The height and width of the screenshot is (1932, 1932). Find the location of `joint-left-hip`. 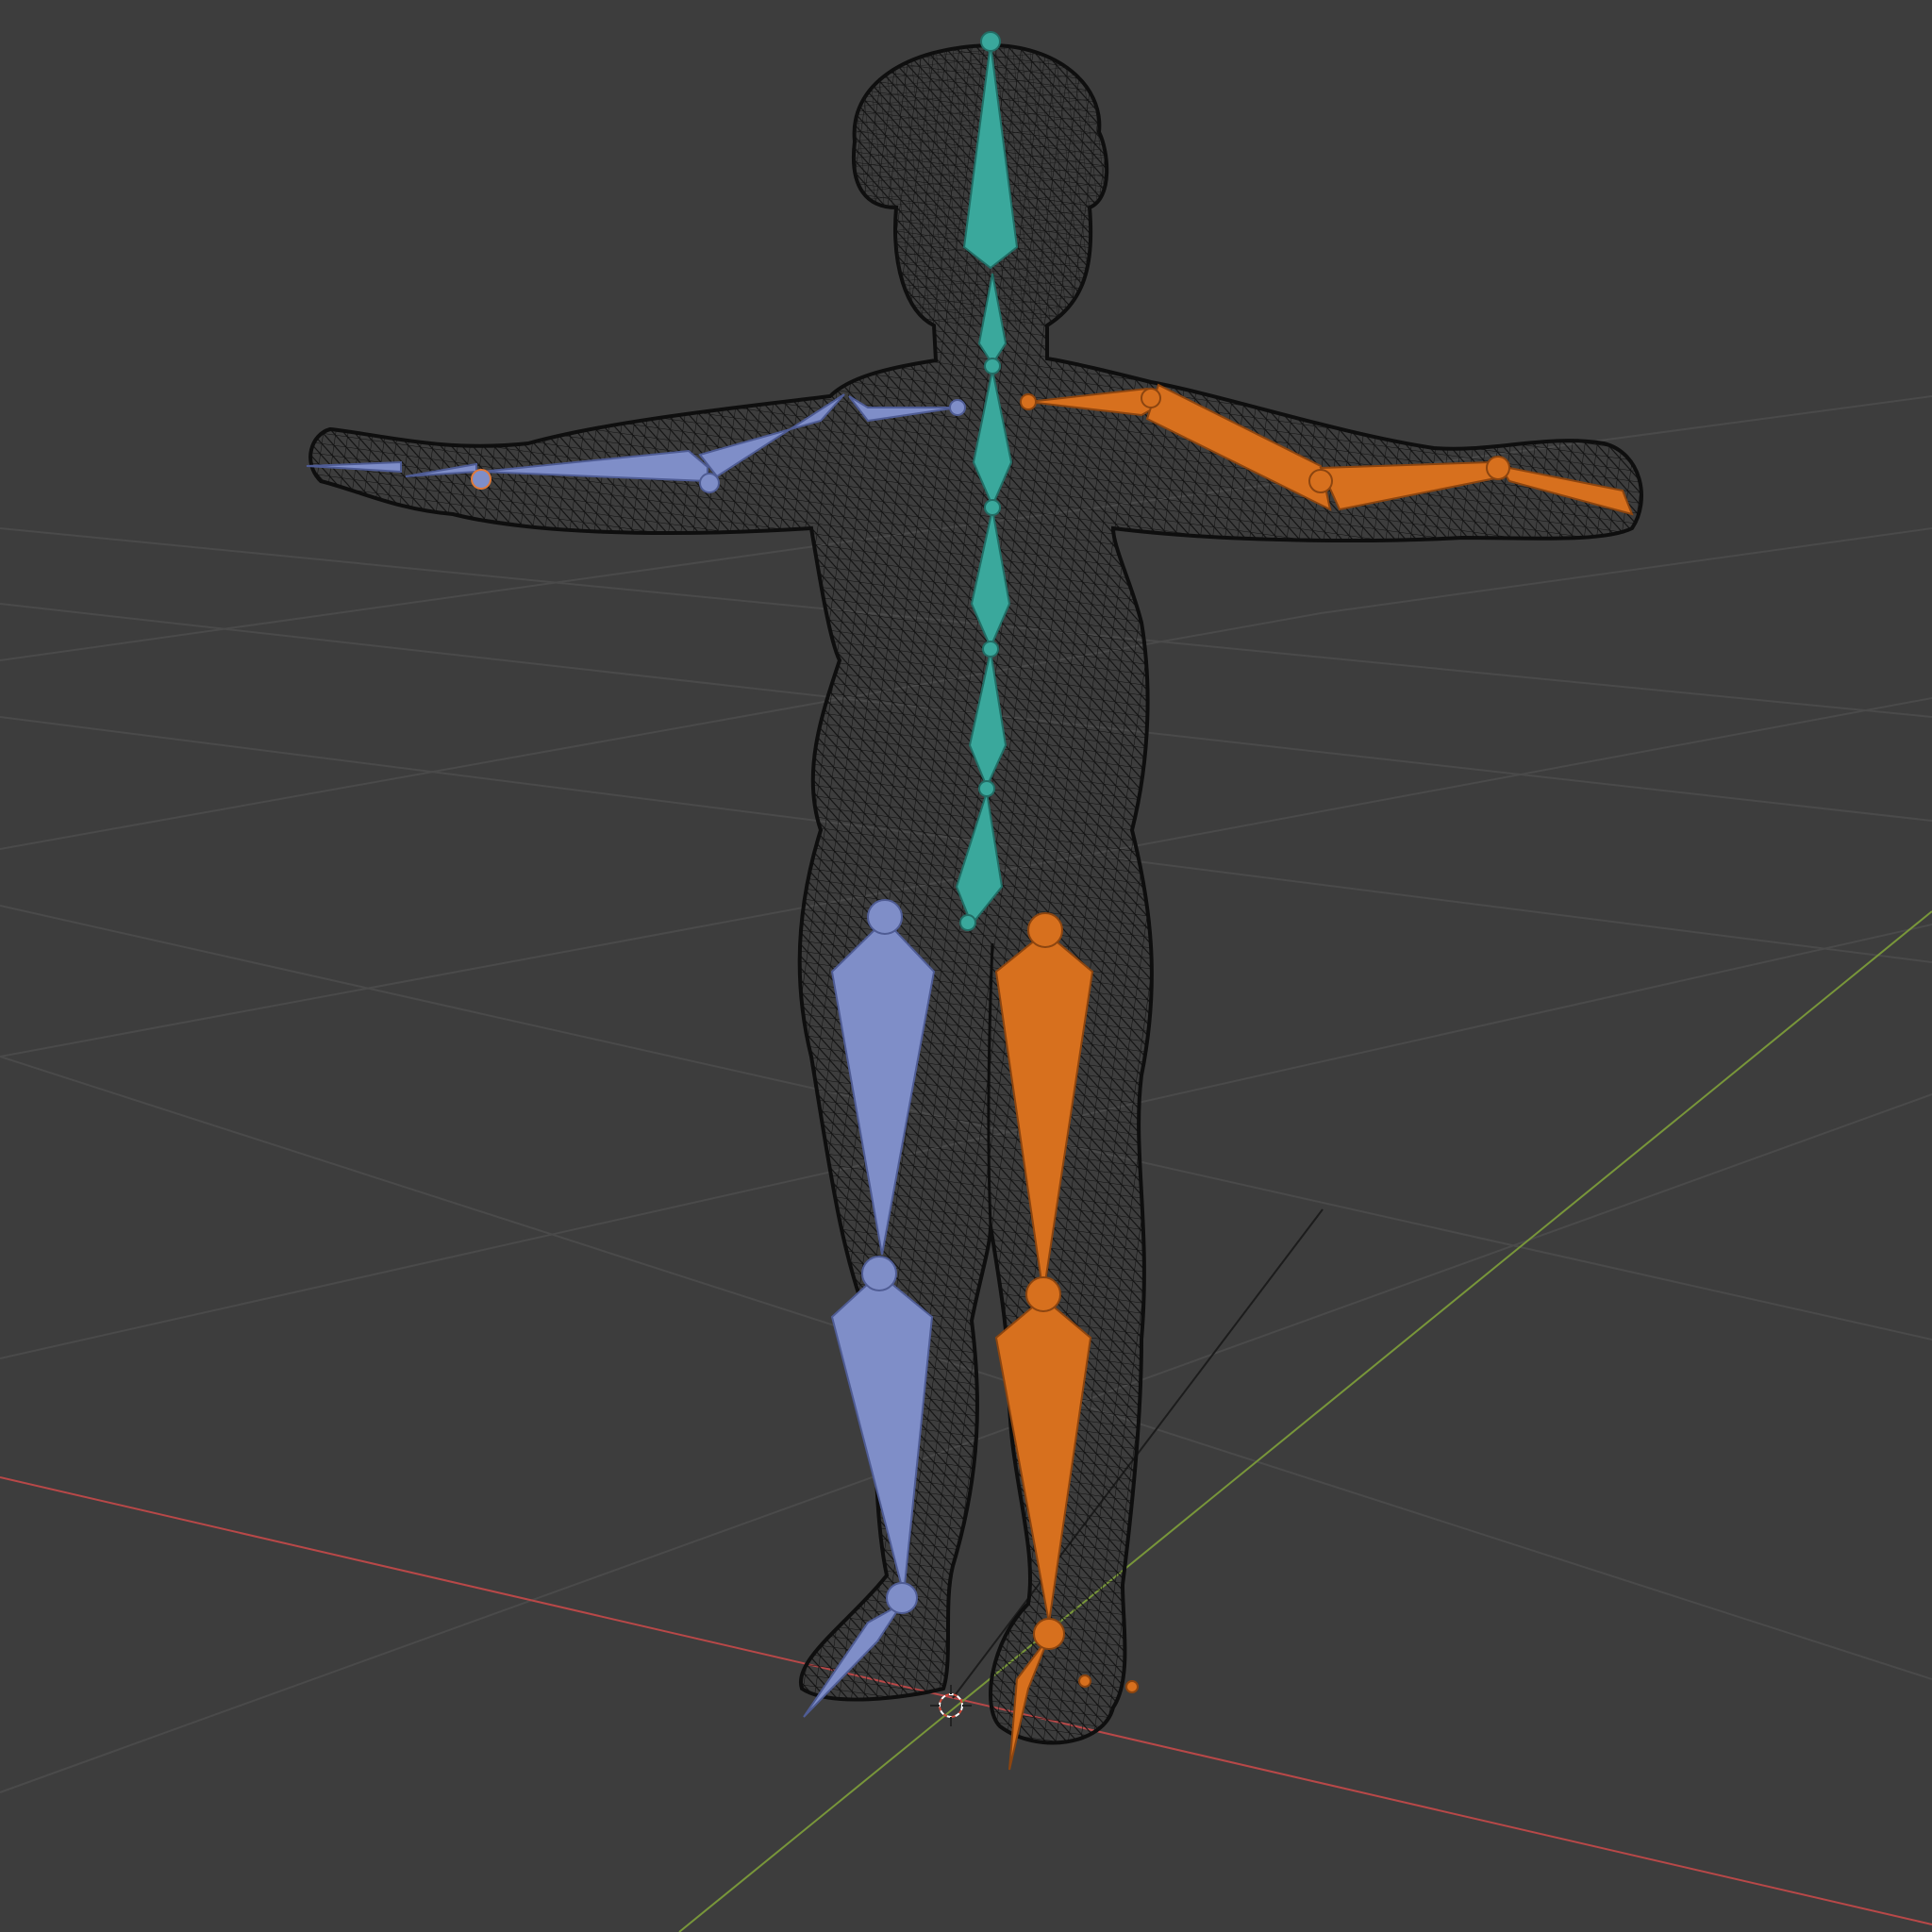

joint-left-hip is located at coordinates (885, 917).